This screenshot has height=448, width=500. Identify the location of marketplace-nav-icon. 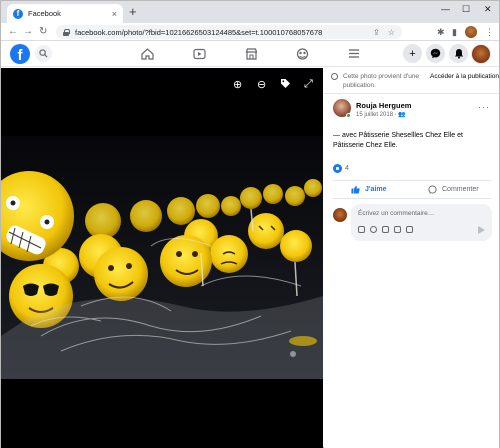
(251, 55).